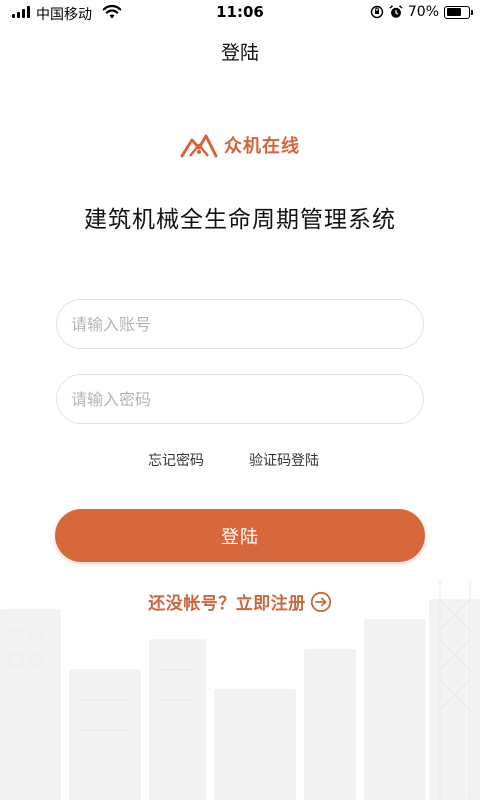 This screenshot has height=800, width=480. What do you see at coordinates (240, 220) in the screenshot?
I see `system-title: 建筑机械全生命周期管理系统` at bounding box center [240, 220].